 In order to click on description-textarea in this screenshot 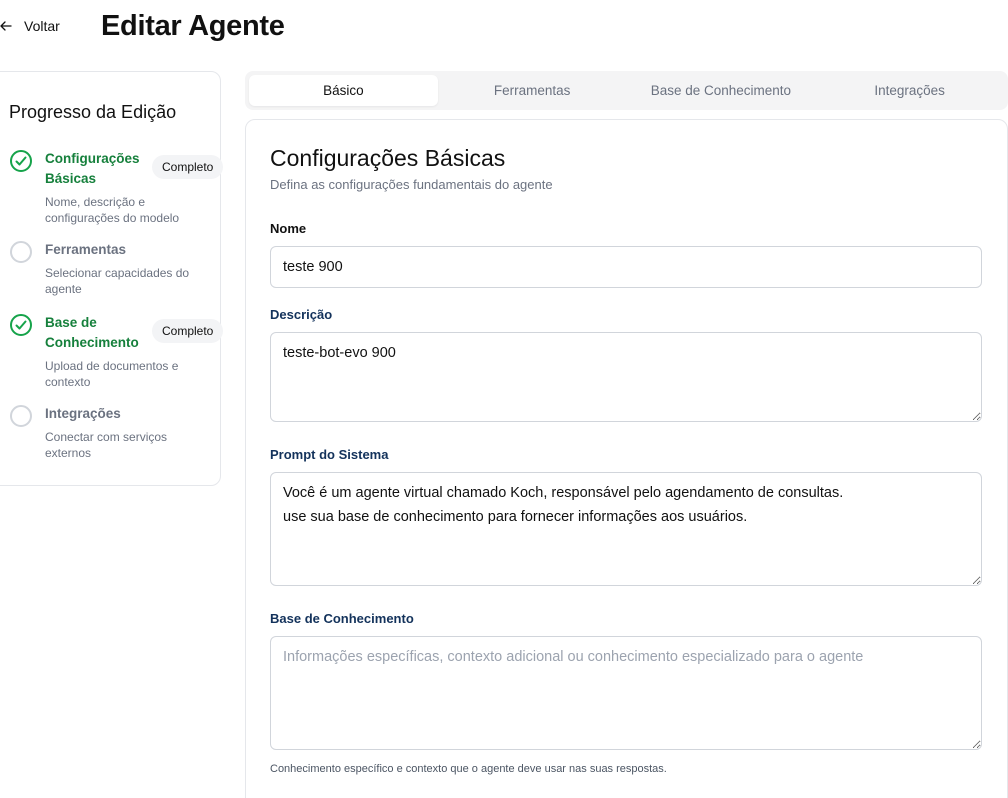, I will do `click(626, 377)`.